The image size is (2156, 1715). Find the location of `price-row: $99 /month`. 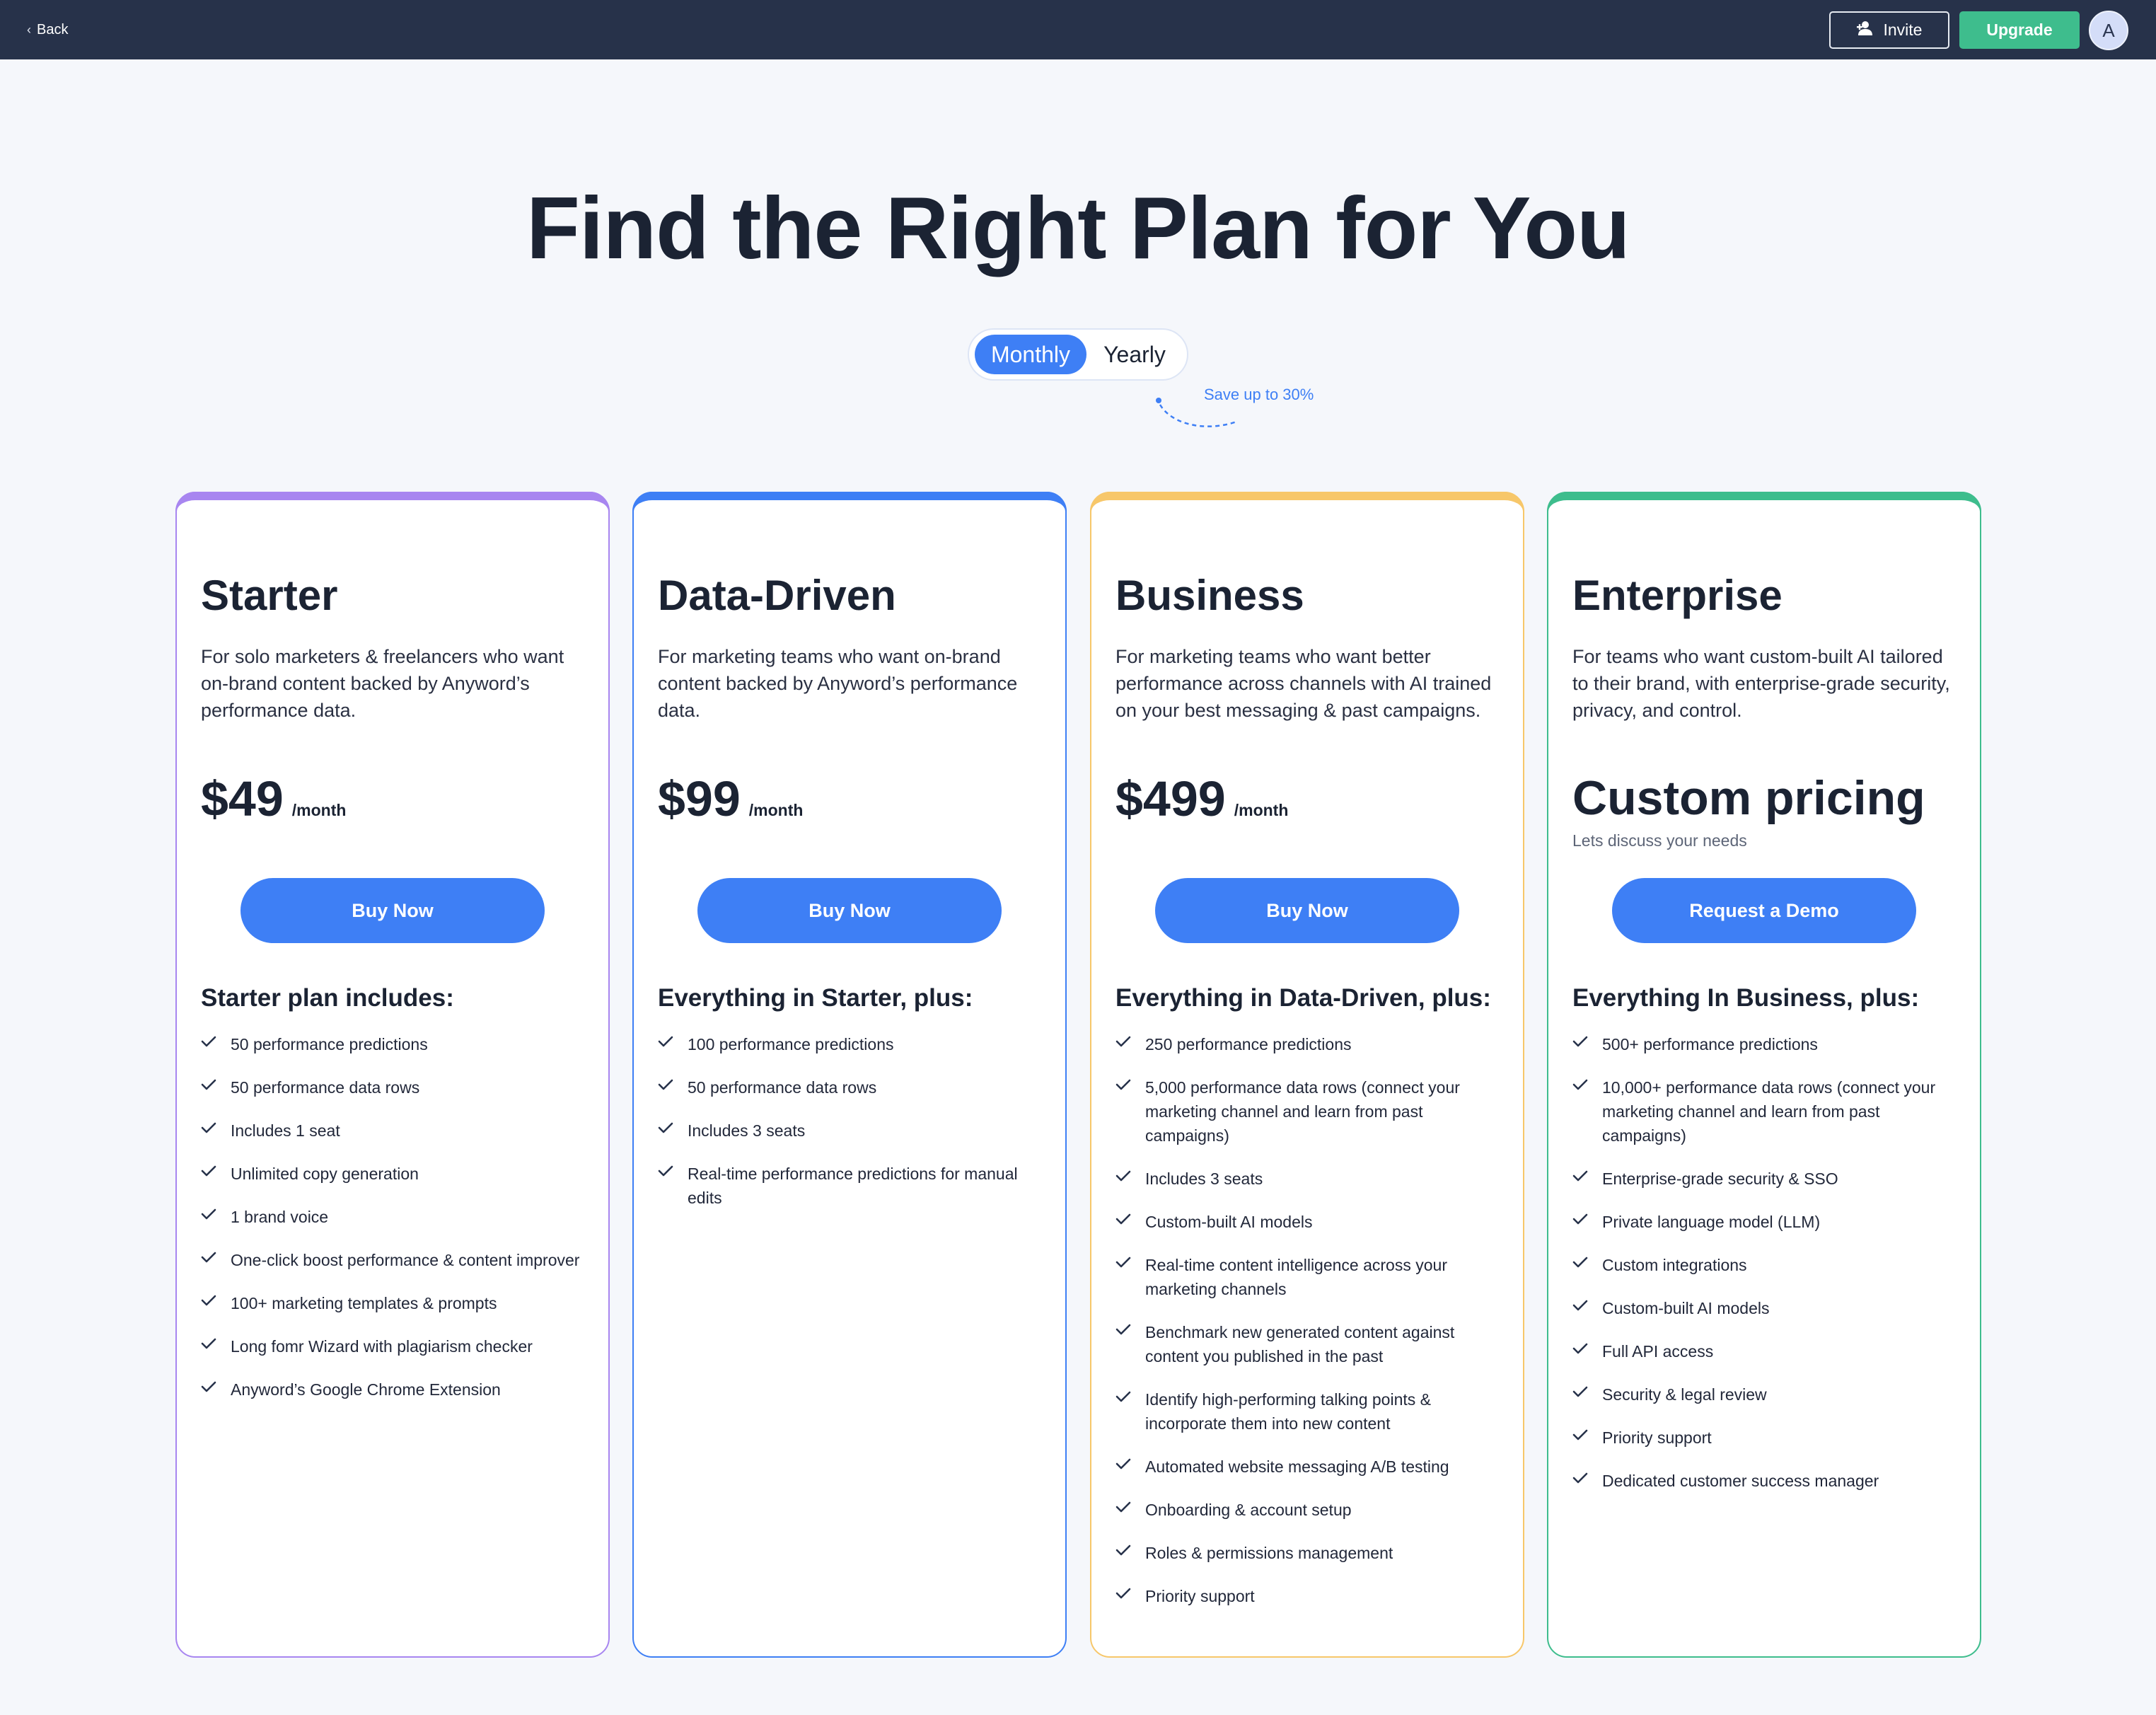

price-row: $99 /month is located at coordinates (730, 798).